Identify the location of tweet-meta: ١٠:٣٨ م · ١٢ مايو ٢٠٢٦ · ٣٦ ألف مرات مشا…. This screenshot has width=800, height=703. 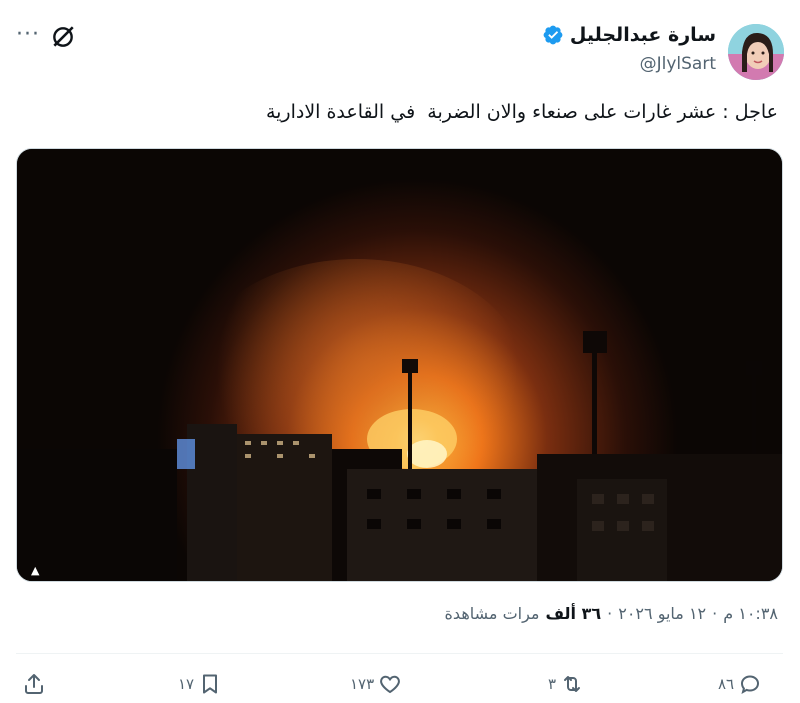
(611, 613).